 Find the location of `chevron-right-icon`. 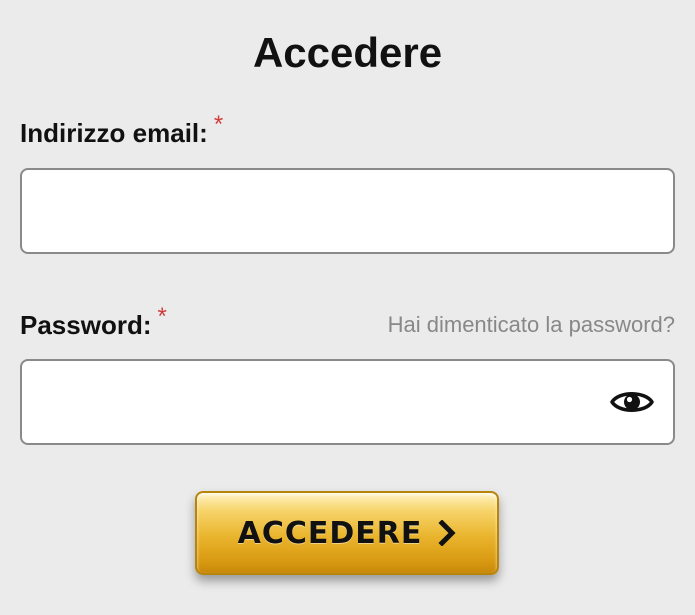

chevron-right-icon is located at coordinates (447, 533).